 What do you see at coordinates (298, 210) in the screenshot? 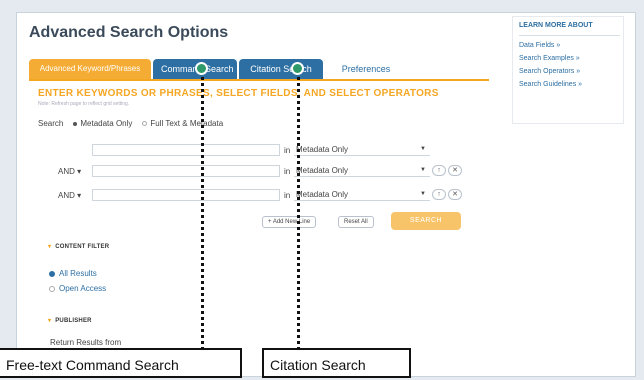
I see `citation-pointer-line` at bounding box center [298, 210].